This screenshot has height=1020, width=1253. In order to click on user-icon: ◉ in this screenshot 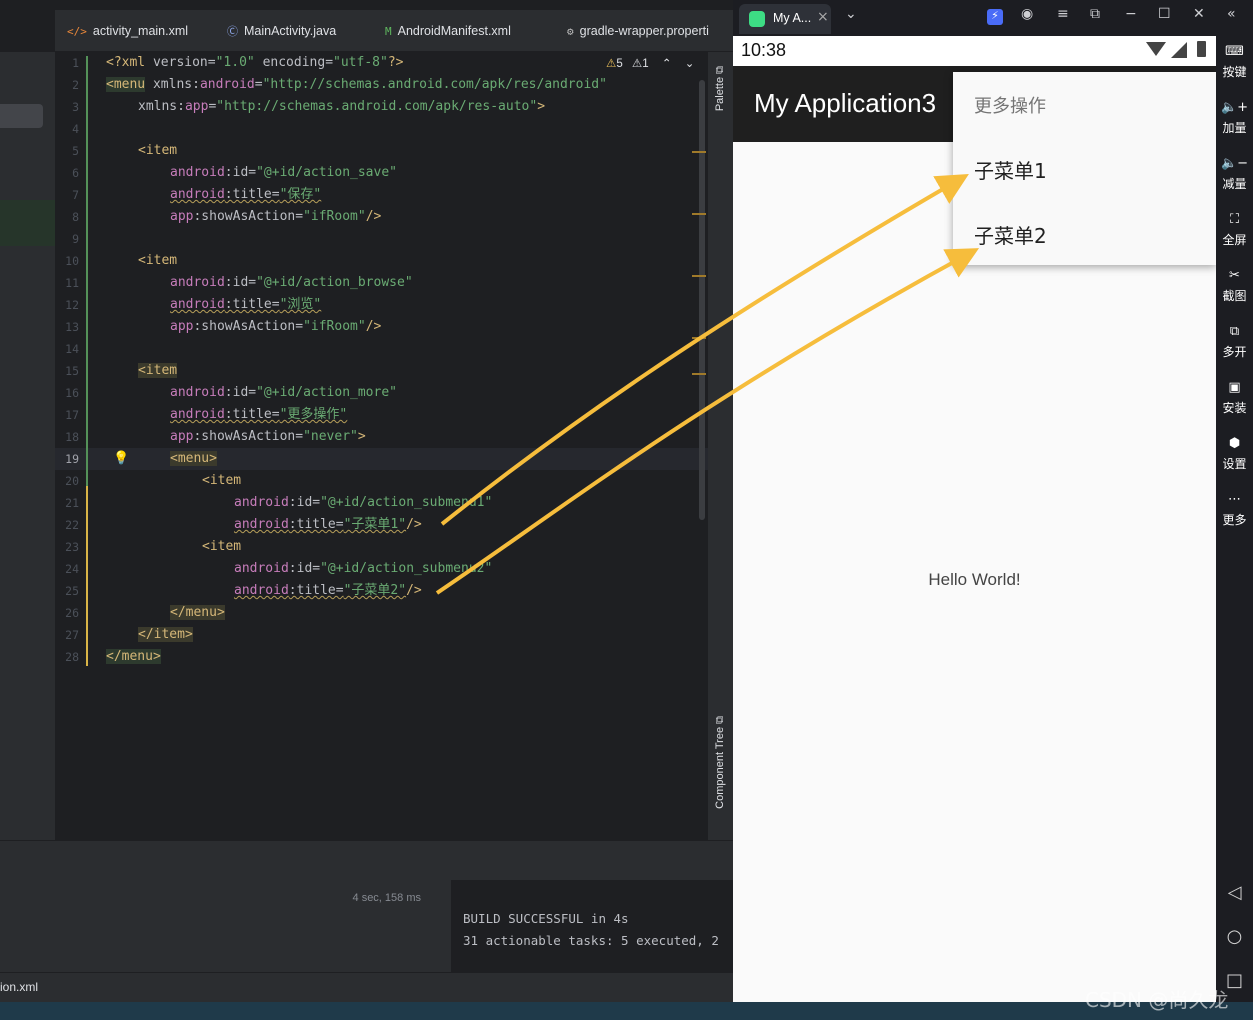, I will do `click(1027, 14)`.